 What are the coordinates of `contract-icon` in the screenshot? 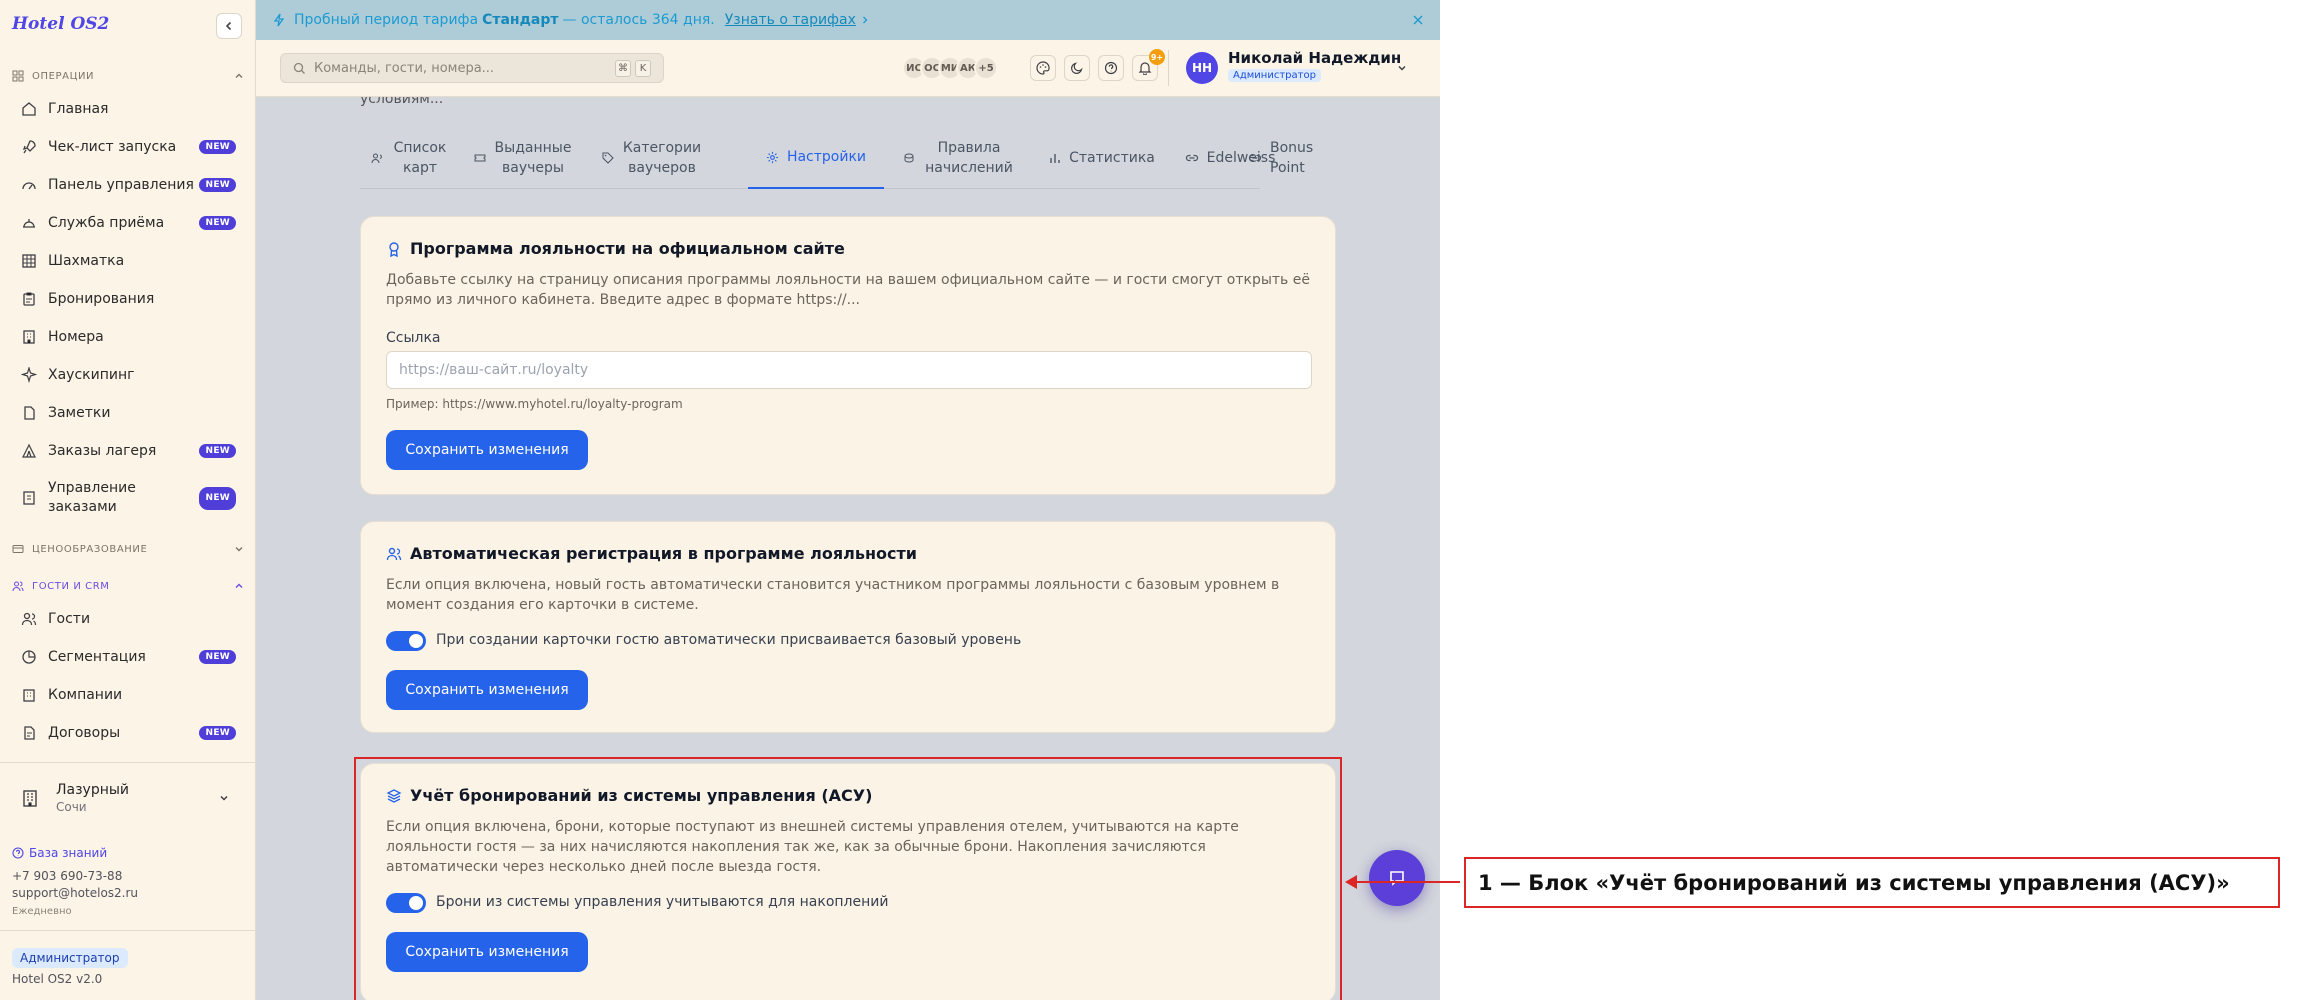 It's located at (29, 733).